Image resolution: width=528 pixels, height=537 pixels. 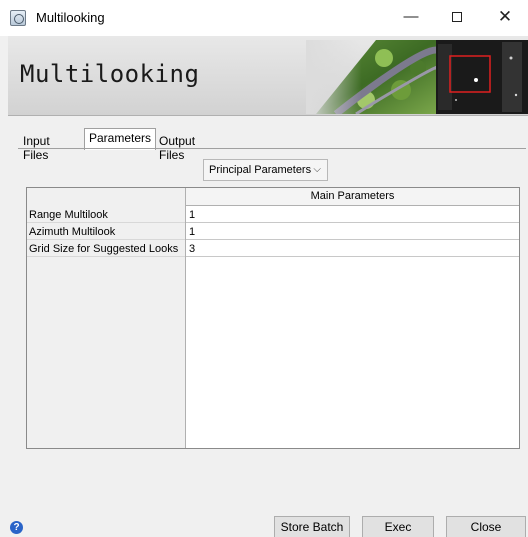 What do you see at coordinates (120, 139) in the screenshot?
I see `tab-parameters: Parameters` at bounding box center [120, 139].